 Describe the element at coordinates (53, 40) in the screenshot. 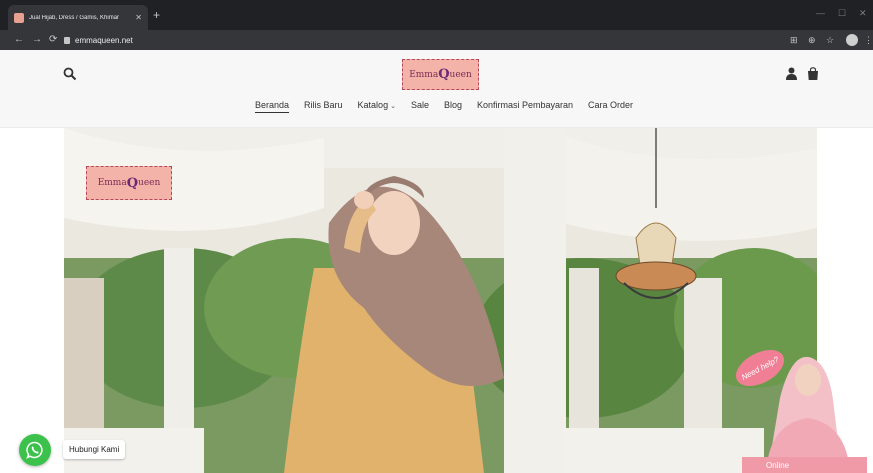

I see `reload-icon: ⟳` at that location.